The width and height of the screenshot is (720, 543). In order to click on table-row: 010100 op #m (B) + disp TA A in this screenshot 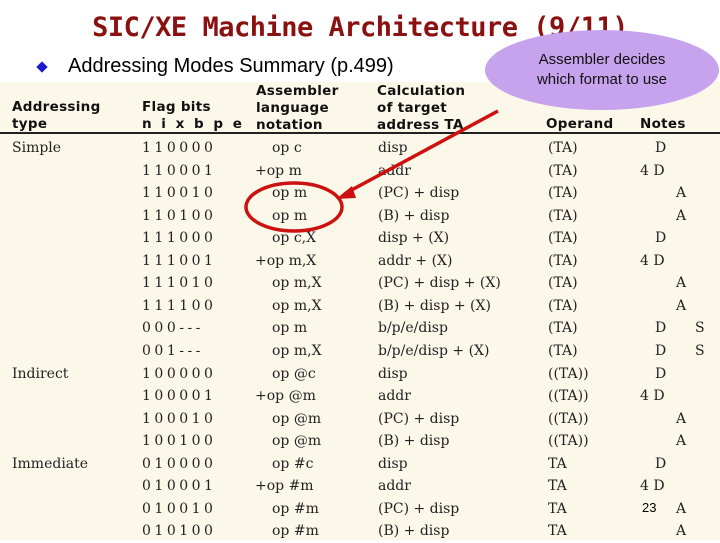, I will do `click(360, 531)`.